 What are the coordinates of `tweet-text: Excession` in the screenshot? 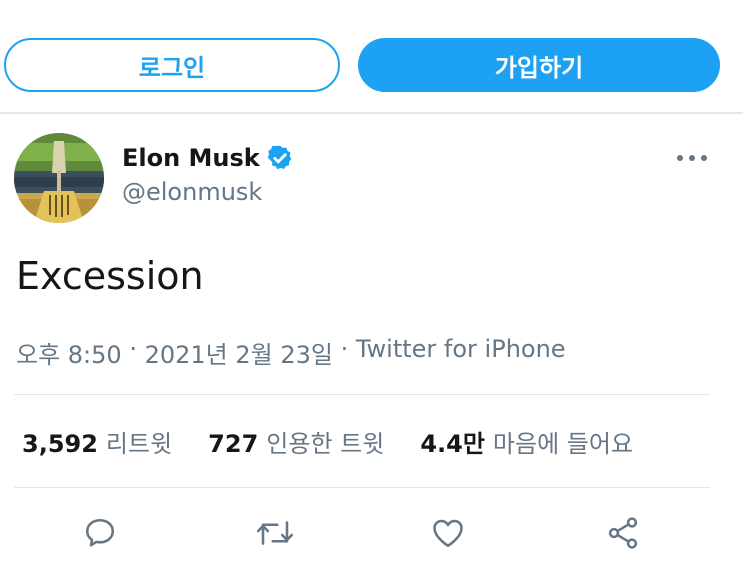 It's located at (110, 276).